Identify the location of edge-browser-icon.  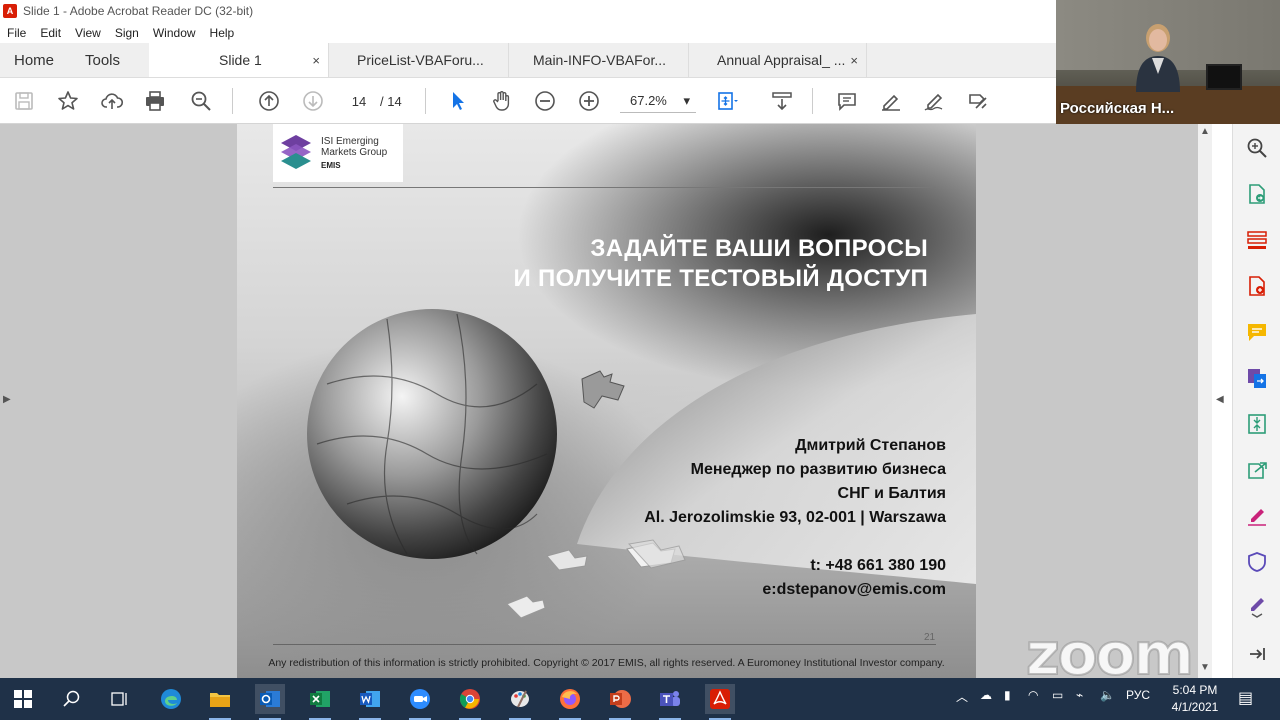
(171, 699).